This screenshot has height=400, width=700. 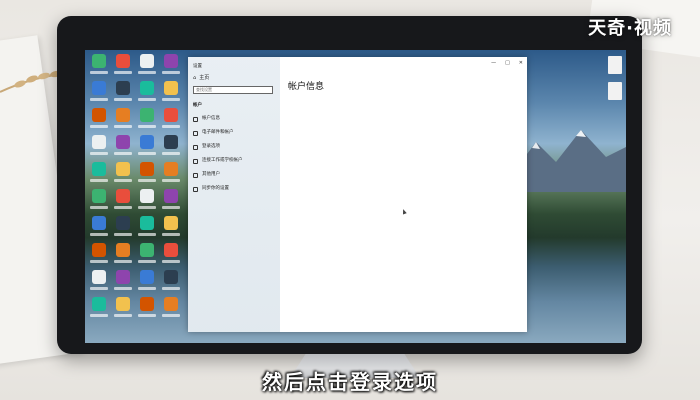 What do you see at coordinates (234, 78) in the screenshot?
I see `nav-home: ⌂ 主页` at bounding box center [234, 78].